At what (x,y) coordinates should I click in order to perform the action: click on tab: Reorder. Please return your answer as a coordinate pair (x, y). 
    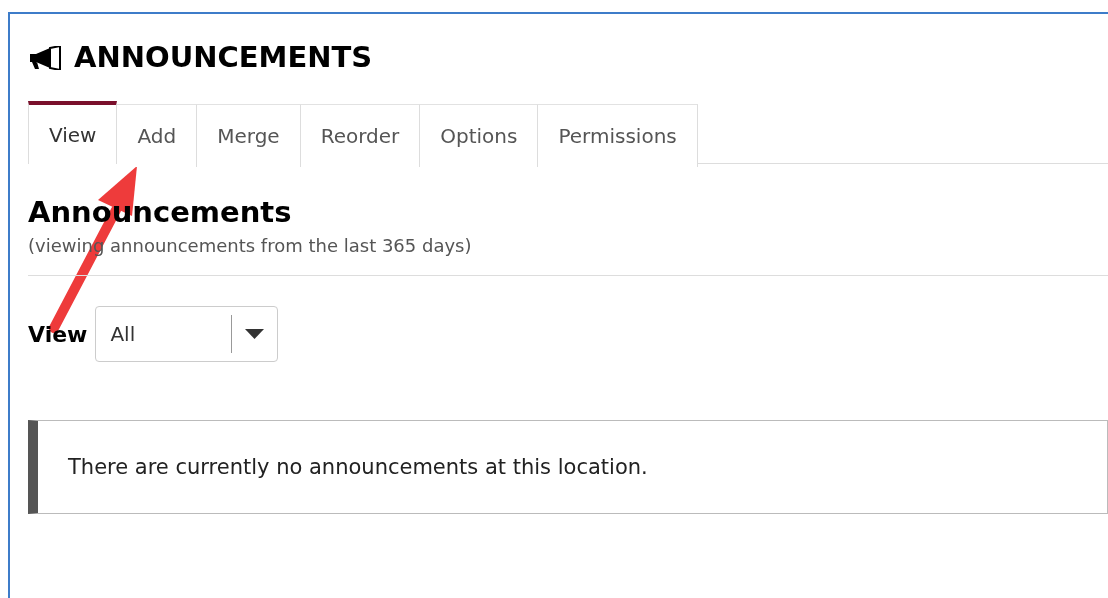
    Looking at the image, I should click on (360, 135).